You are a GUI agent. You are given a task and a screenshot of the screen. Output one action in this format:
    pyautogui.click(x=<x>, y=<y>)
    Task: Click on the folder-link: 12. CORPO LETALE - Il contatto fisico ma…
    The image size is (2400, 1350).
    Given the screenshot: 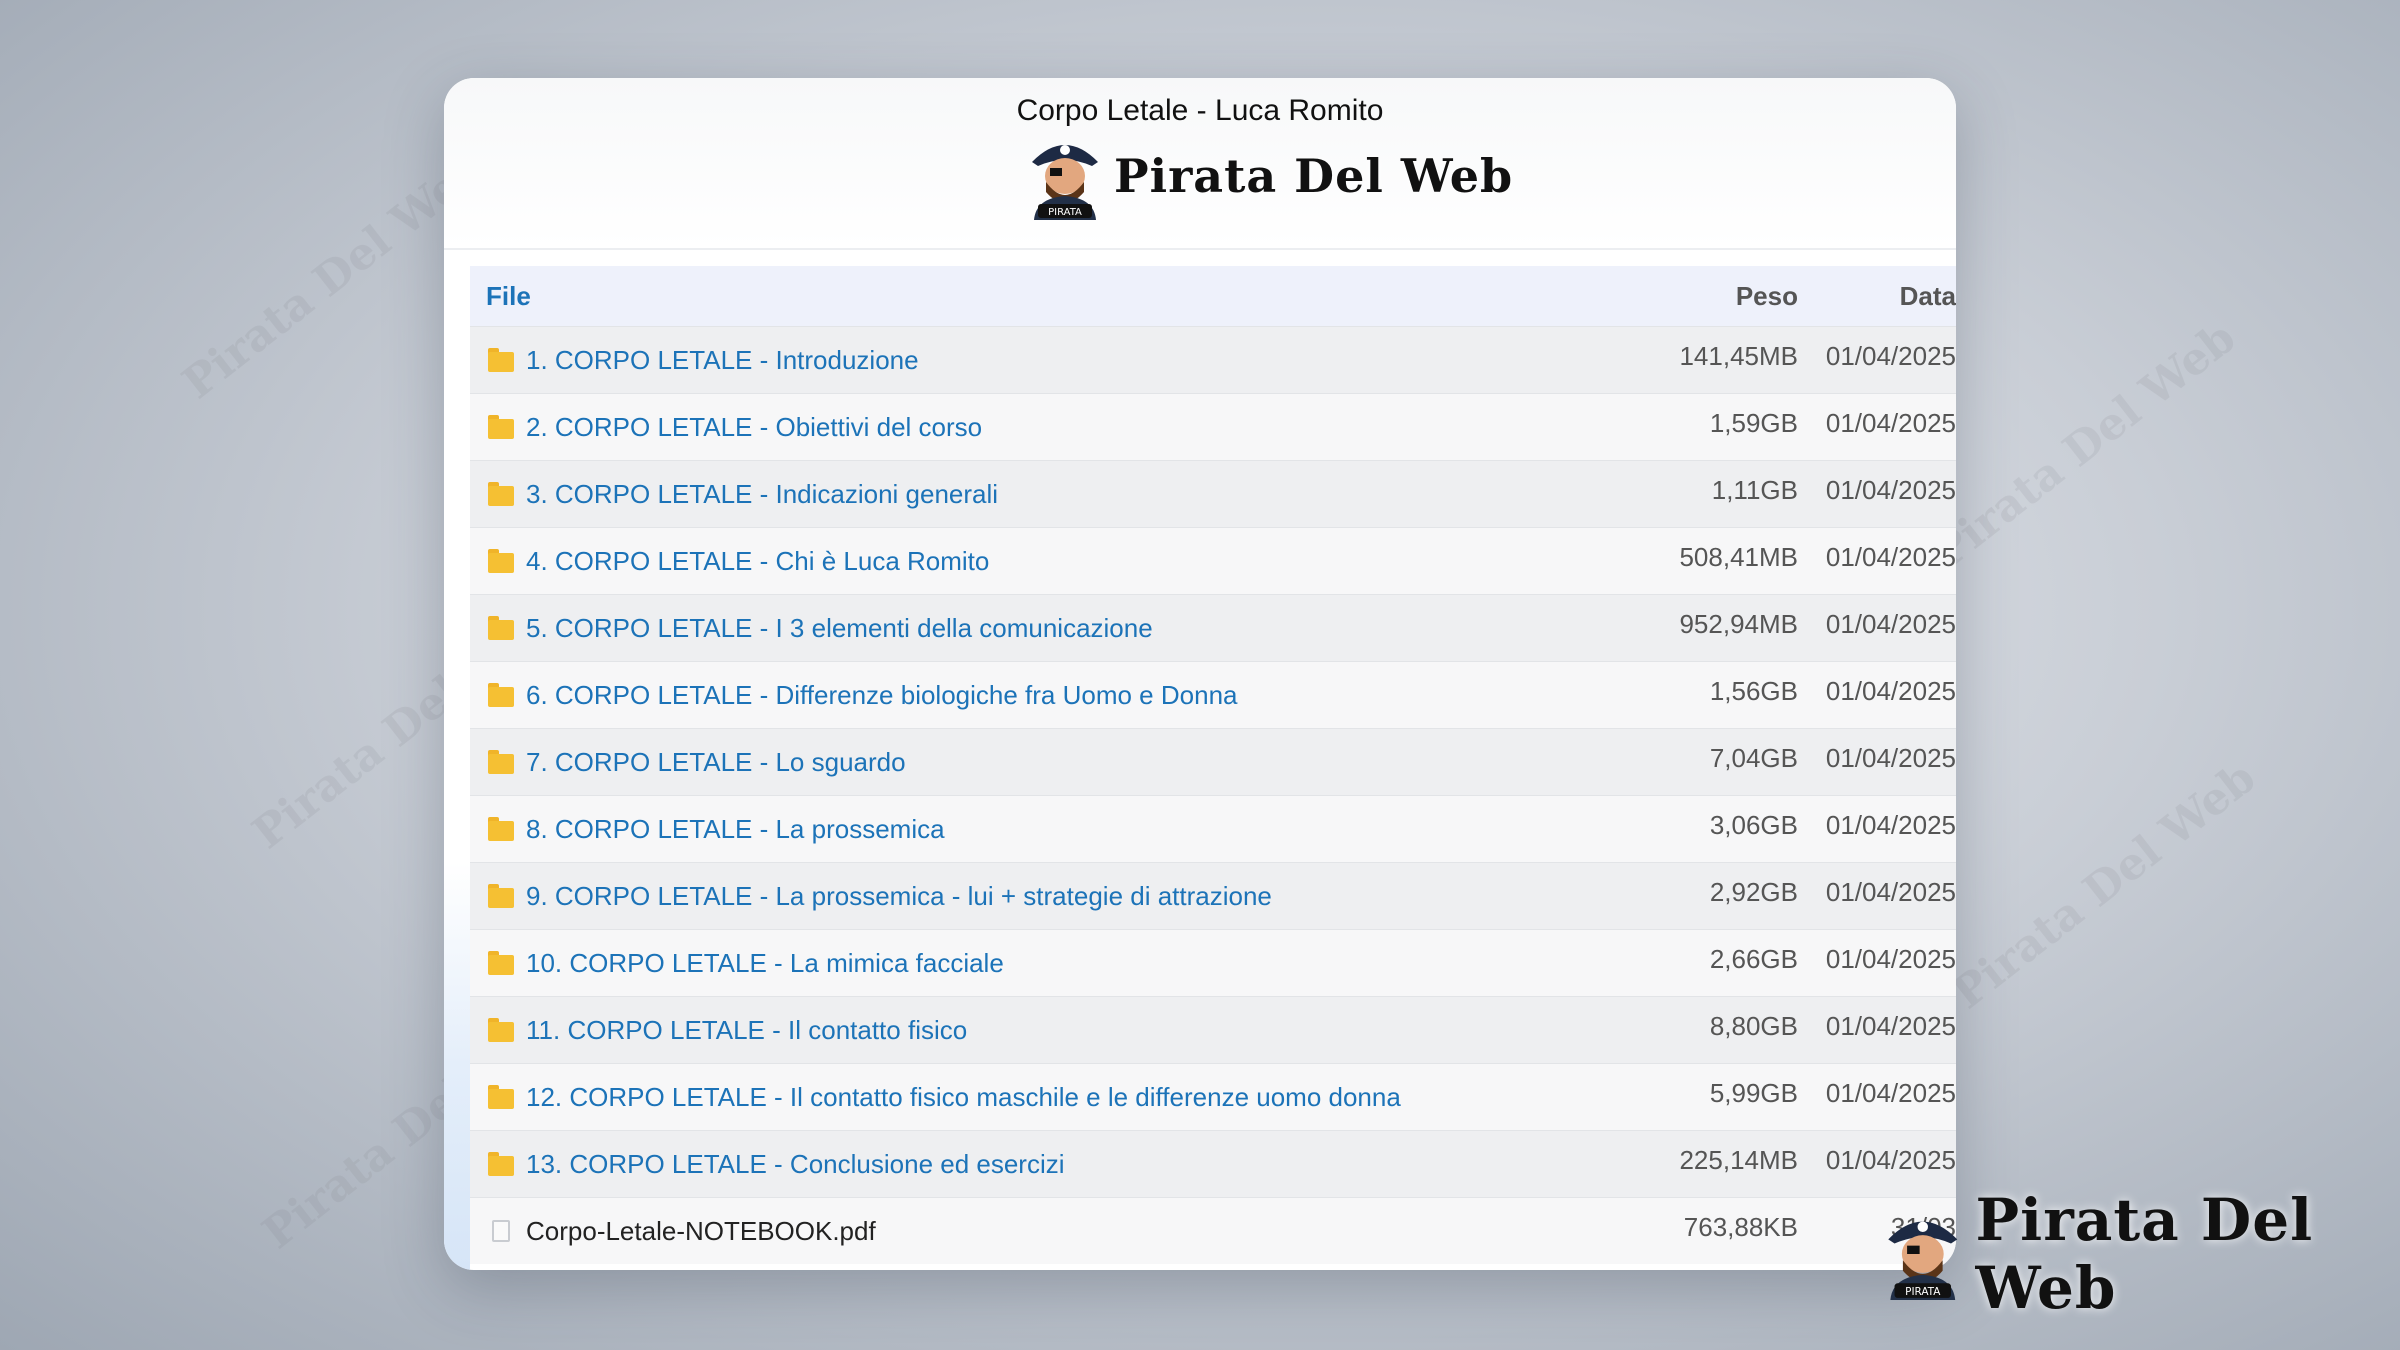 What is the action you would take?
    pyautogui.click(x=963, y=1097)
    